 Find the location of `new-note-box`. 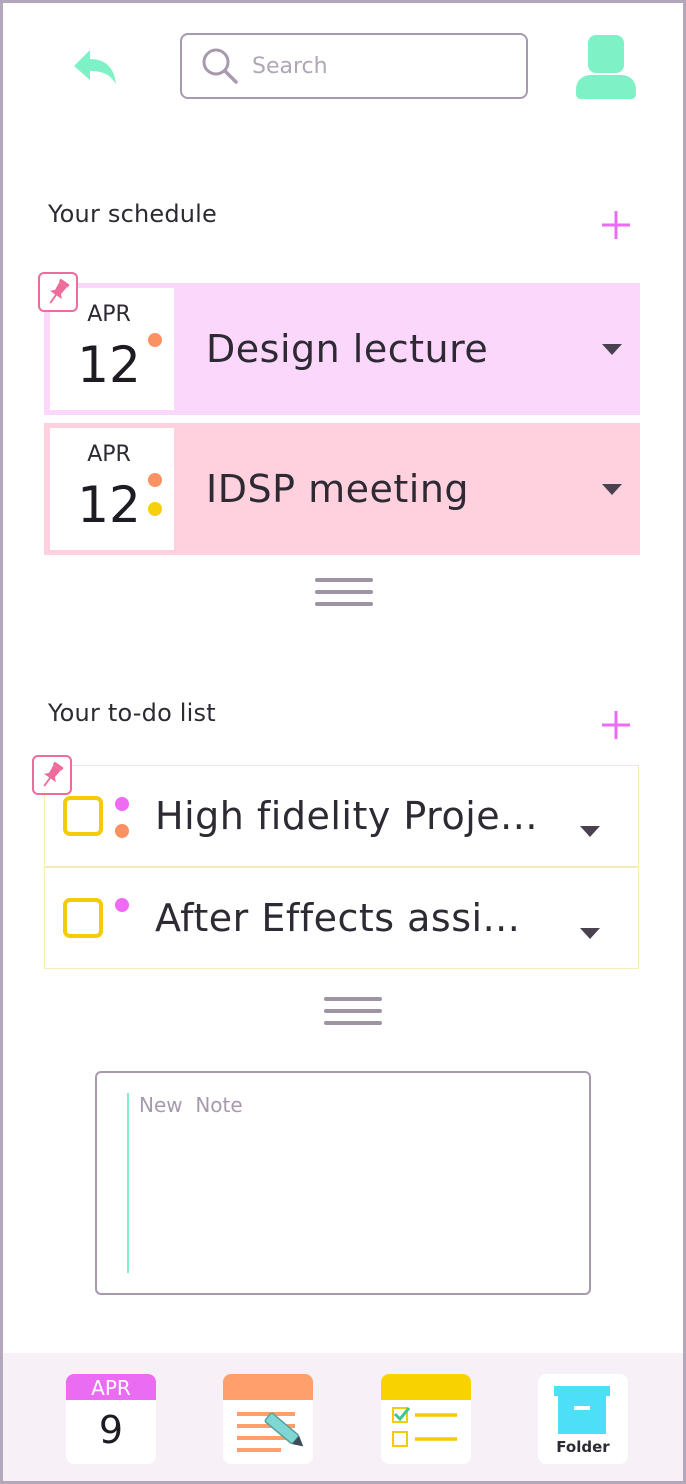

new-note-box is located at coordinates (343, 1183).